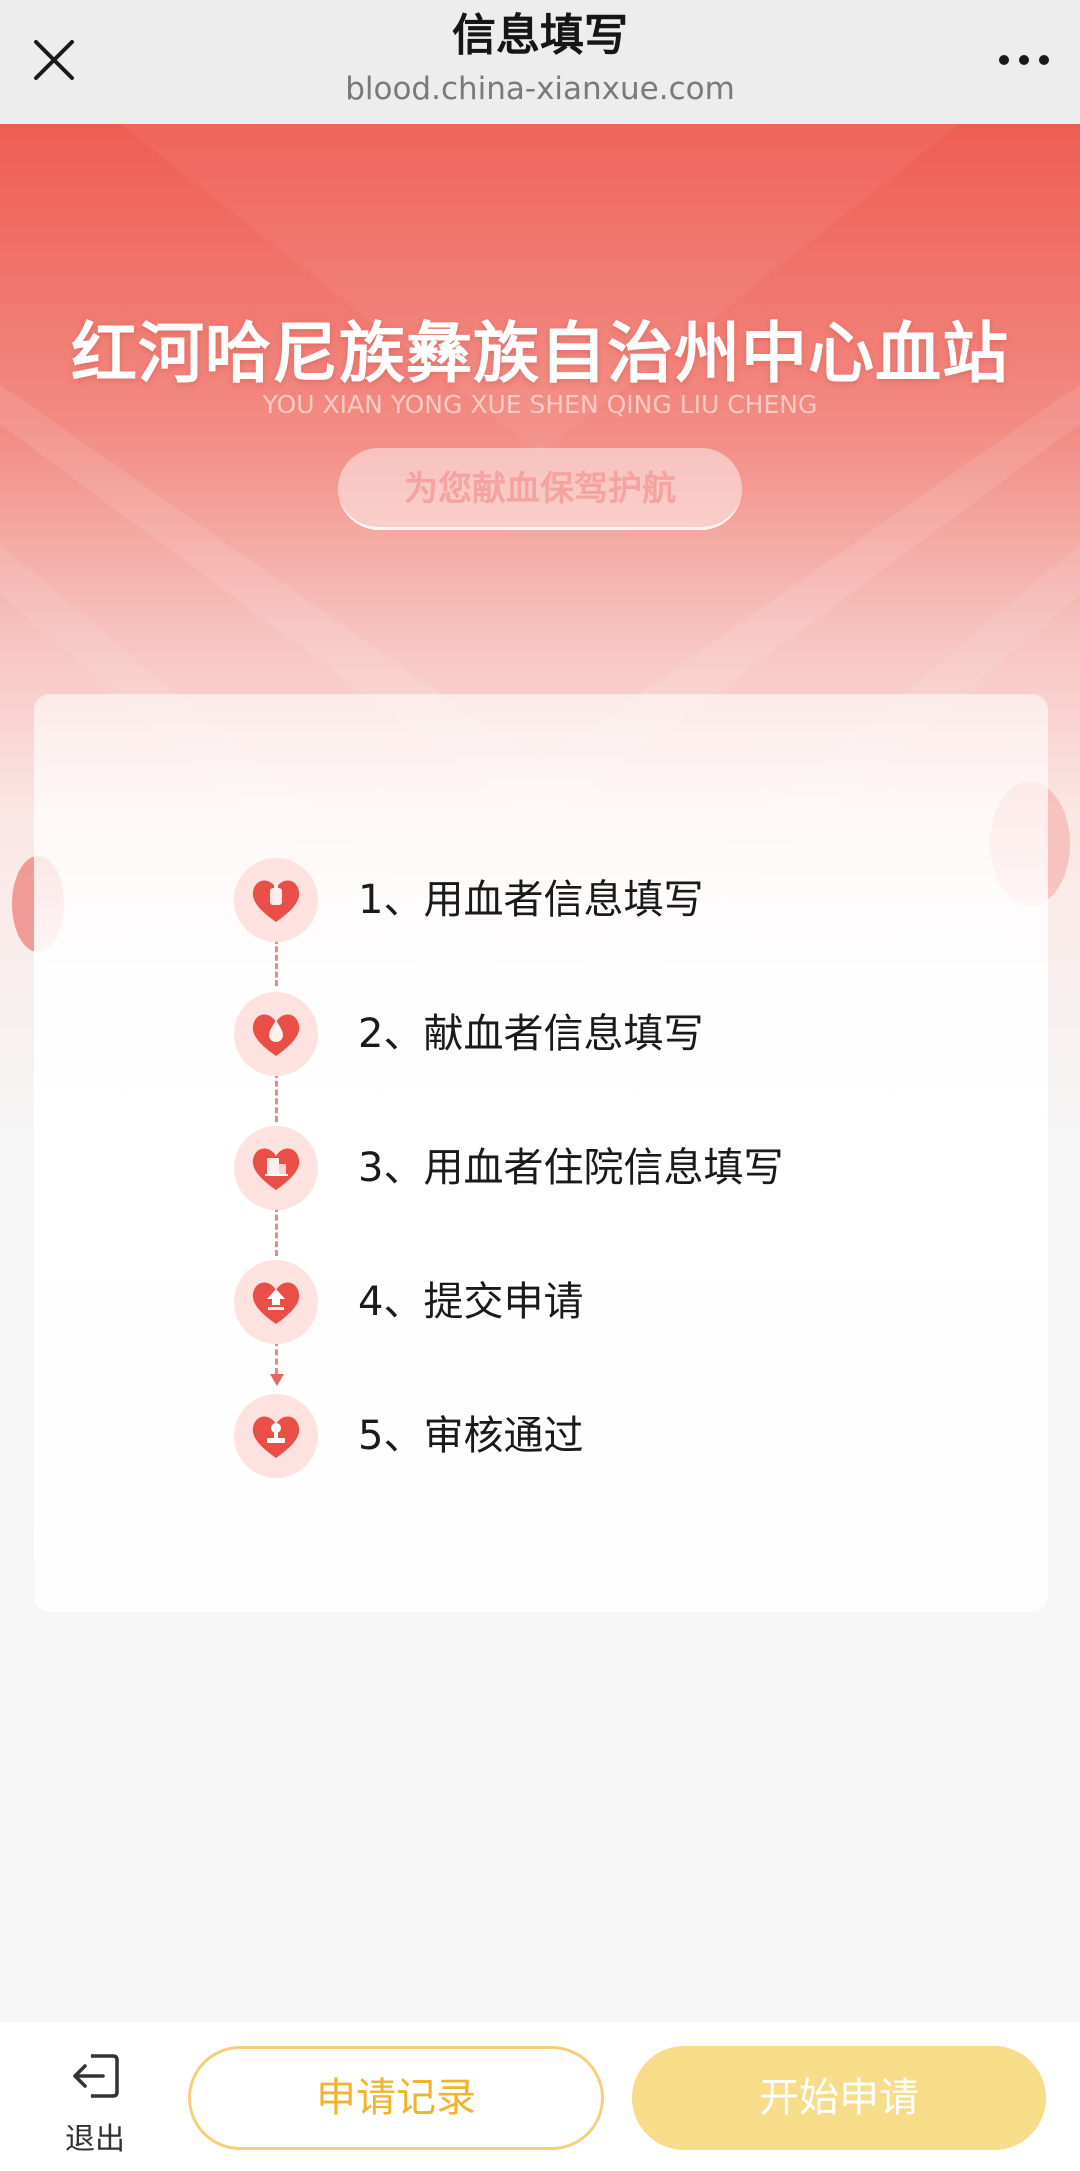 The width and height of the screenshot is (1080, 2171). Describe the element at coordinates (95, 2103) in the screenshot. I see `exit-button: 退出` at that location.